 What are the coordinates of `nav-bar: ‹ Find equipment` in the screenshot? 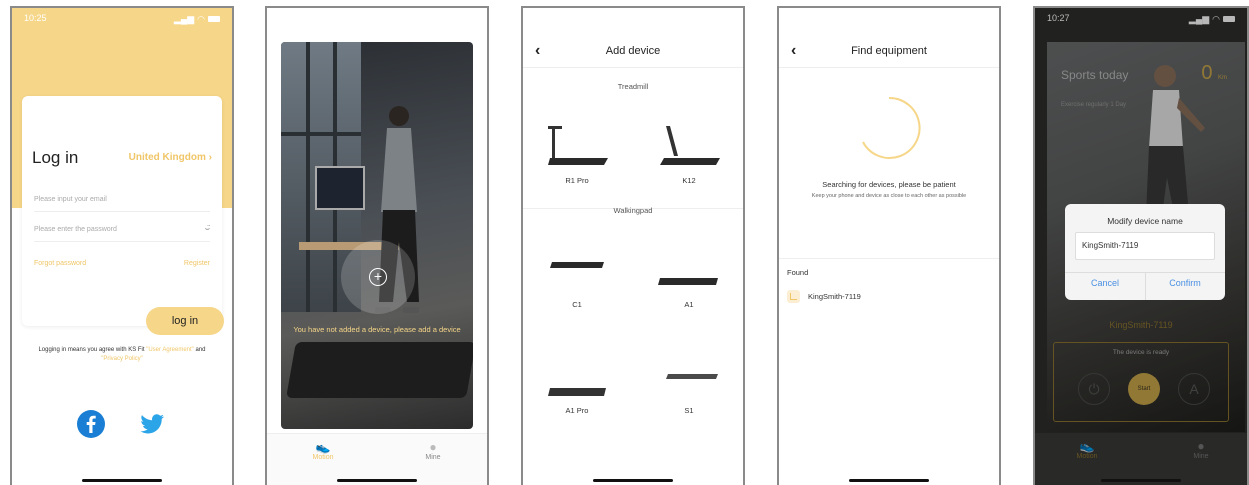 It's located at (889, 53).